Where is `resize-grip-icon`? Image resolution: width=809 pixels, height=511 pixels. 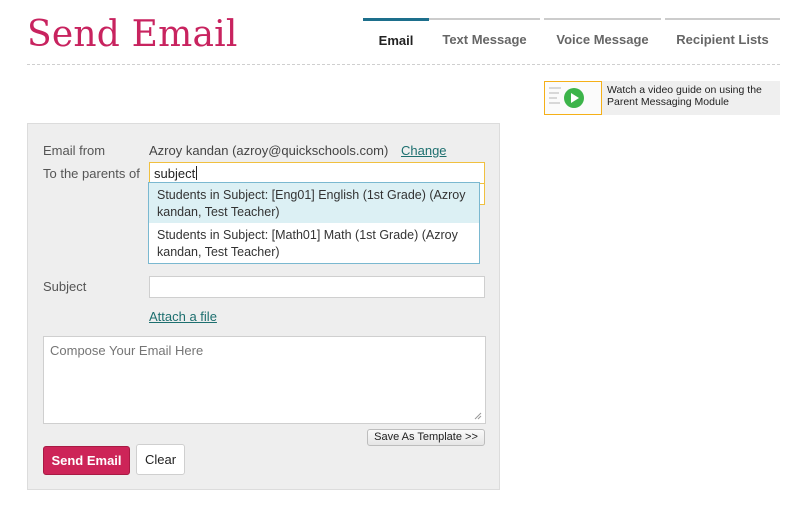
resize-grip-icon is located at coordinates (478, 416).